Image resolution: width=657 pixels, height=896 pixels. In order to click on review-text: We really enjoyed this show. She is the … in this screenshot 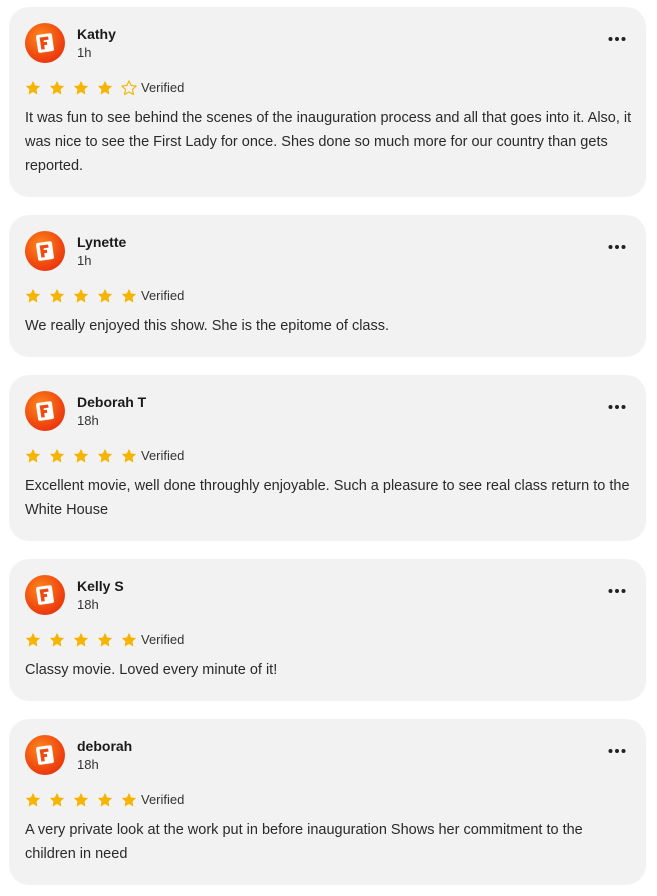, I will do `click(207, 326)`.